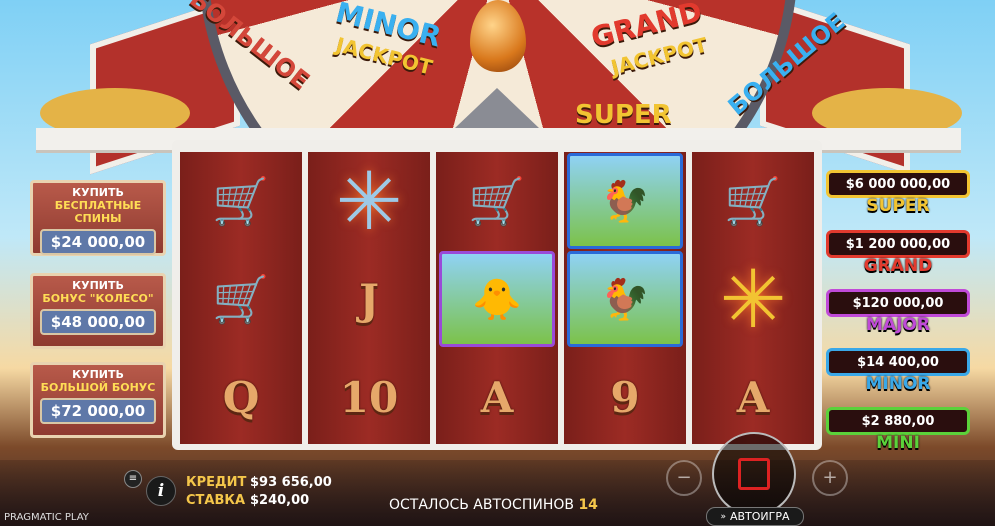 This screenshot has width=995, height=526. I want to click on autoplay-icon: », so click(723, 516).